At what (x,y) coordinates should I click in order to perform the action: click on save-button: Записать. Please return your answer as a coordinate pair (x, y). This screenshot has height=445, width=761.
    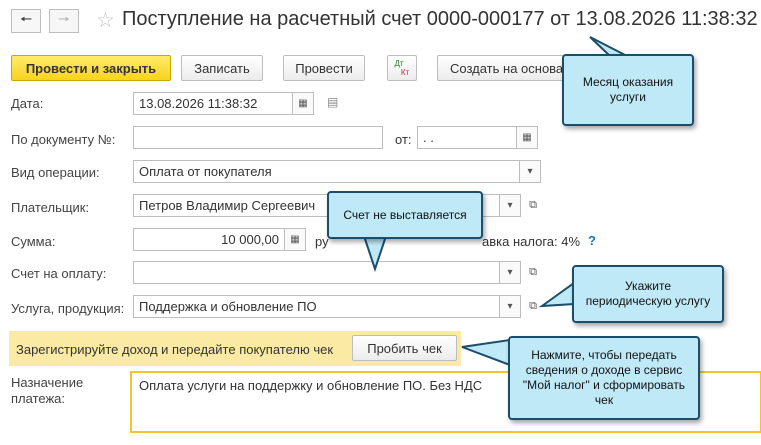
    Looking at the image, I should click on (222, 68).